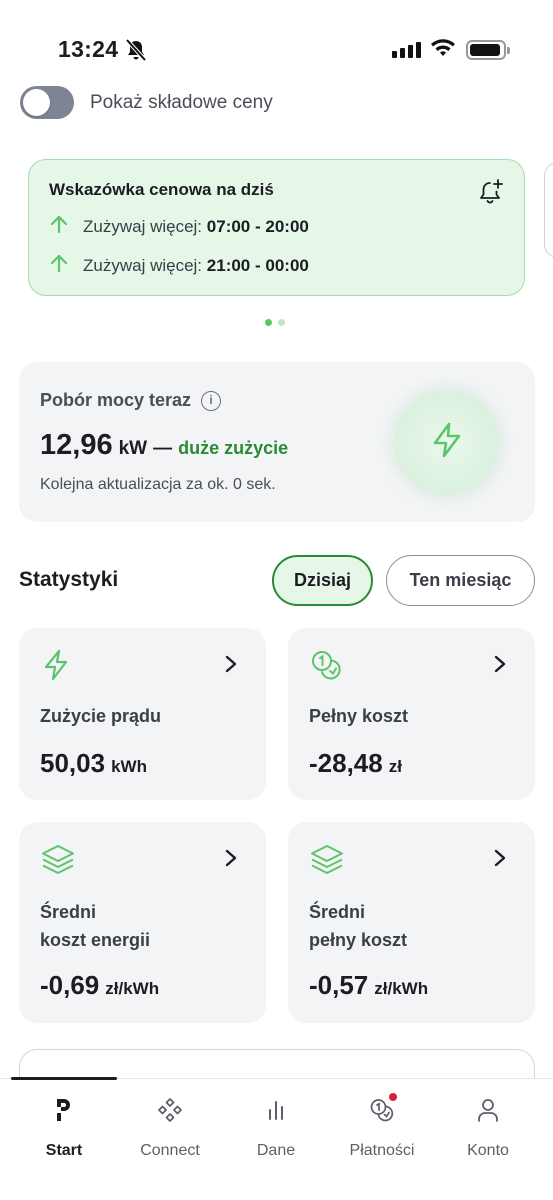  I want to click on tab-label: Konto, so click(488, 1150).